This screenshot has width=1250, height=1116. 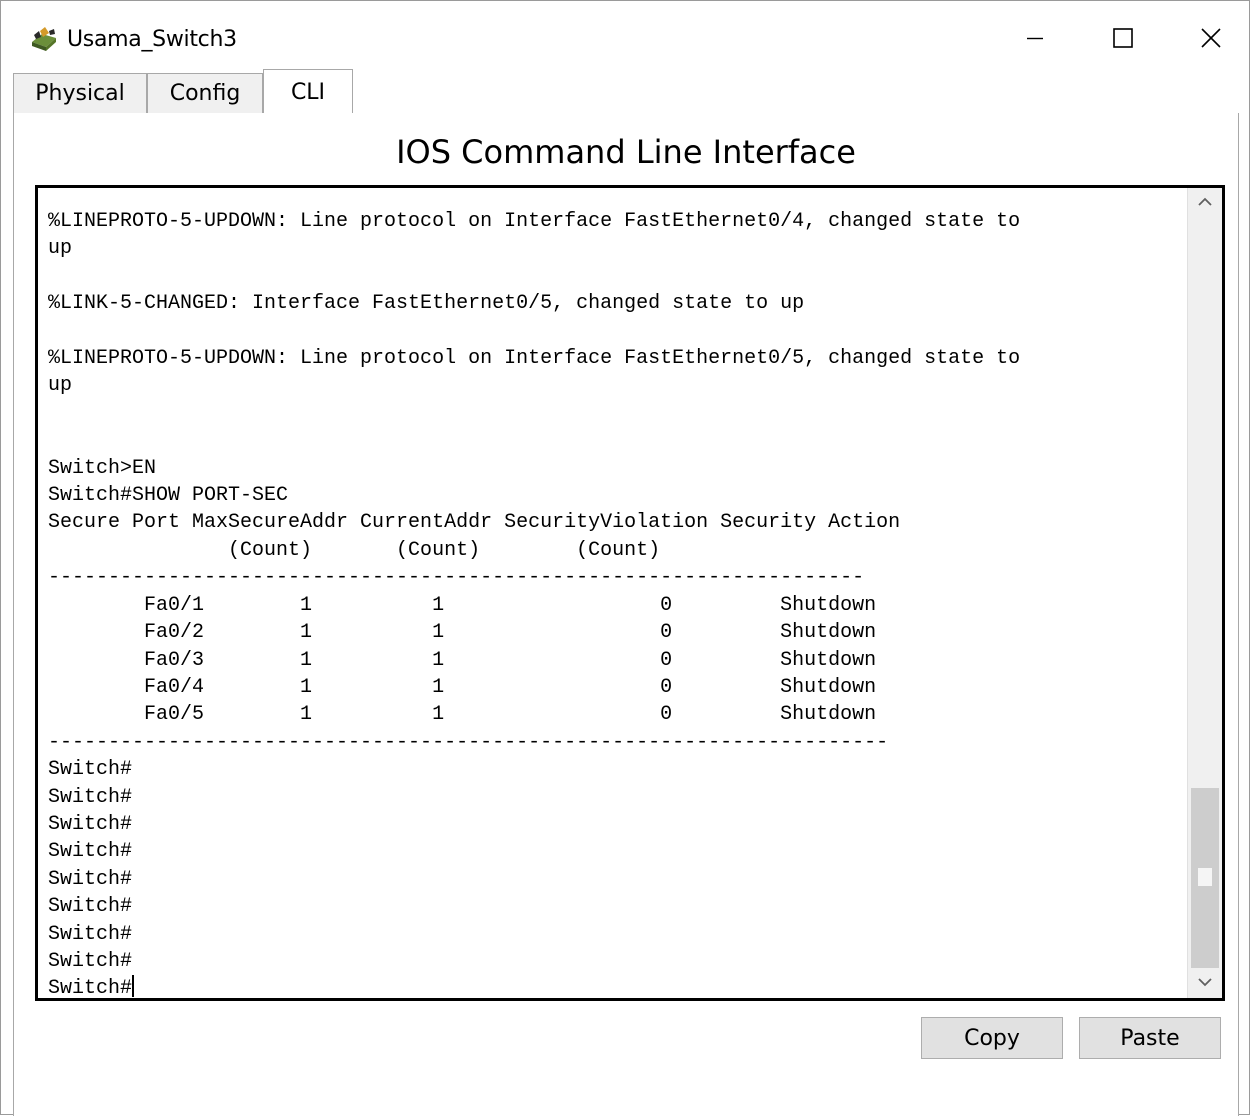 What do you see at coordinates (992, 1038) in the screenshot?
I see `copy-button: Copy` at bounding box center [992, 1038].